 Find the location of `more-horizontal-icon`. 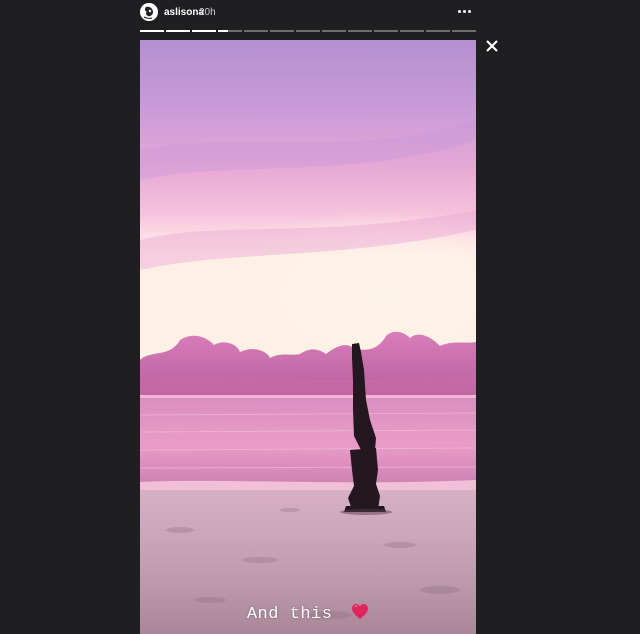

more-horizontal-icon is located at coordinates (459, 11).